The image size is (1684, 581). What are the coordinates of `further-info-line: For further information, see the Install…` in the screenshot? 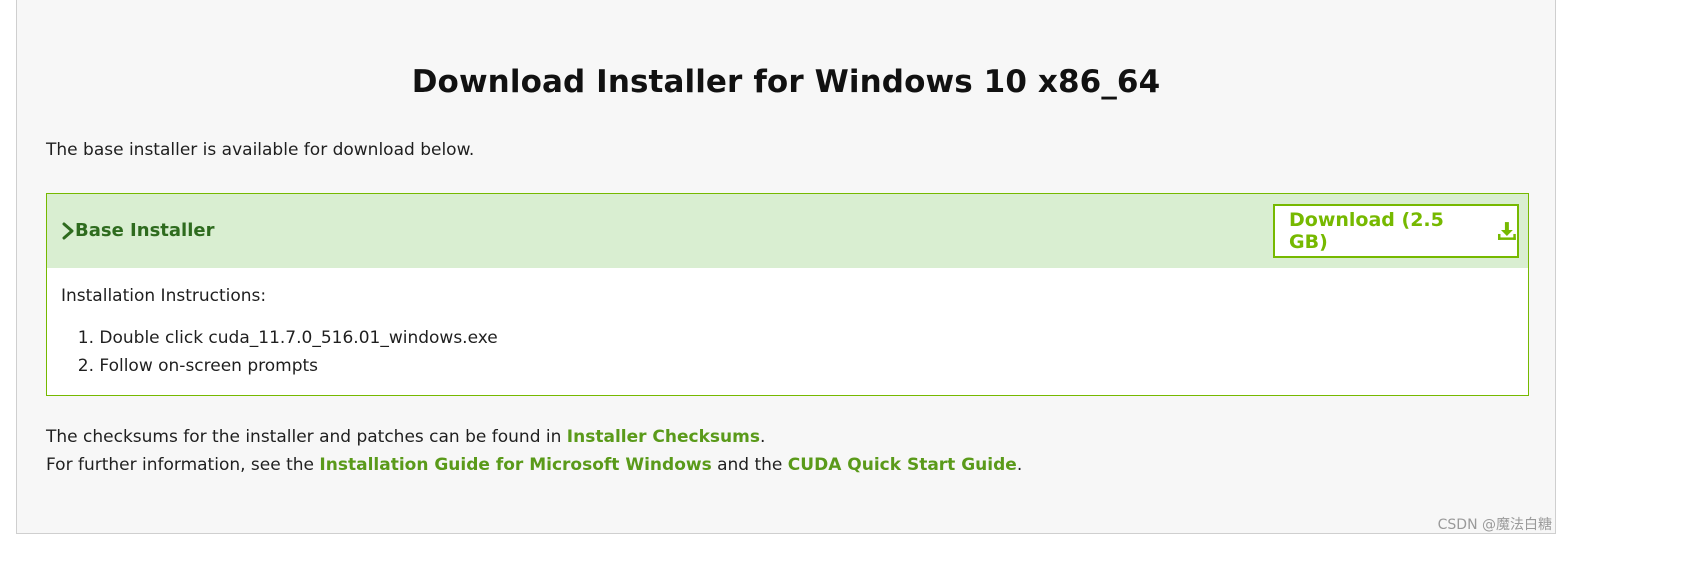 It's located at (534, 465).